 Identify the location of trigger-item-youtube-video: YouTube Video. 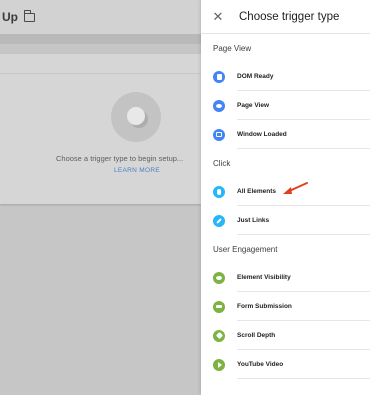
(285, 364).